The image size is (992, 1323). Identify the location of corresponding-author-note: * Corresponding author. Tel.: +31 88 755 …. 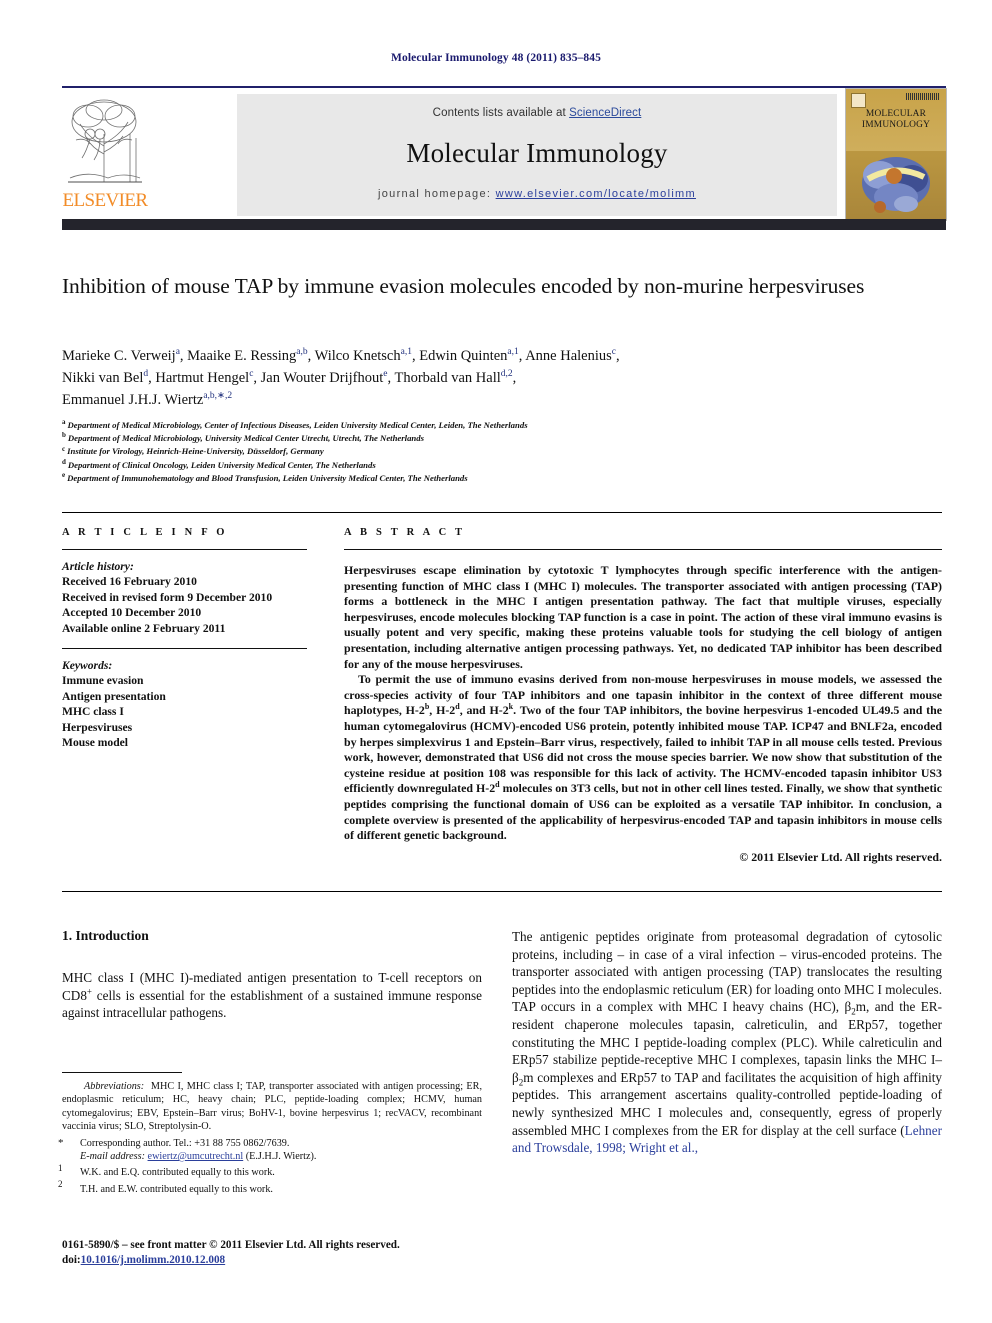
(187, 1149).